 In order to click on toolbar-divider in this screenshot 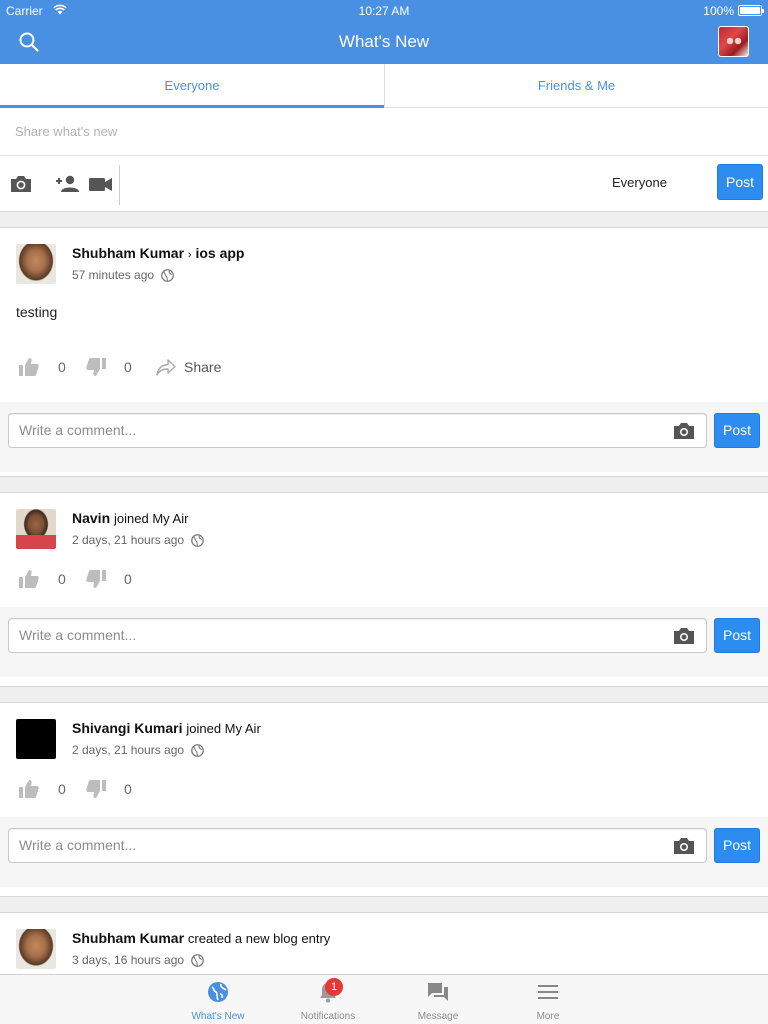, I will do `click(119, 185)`.